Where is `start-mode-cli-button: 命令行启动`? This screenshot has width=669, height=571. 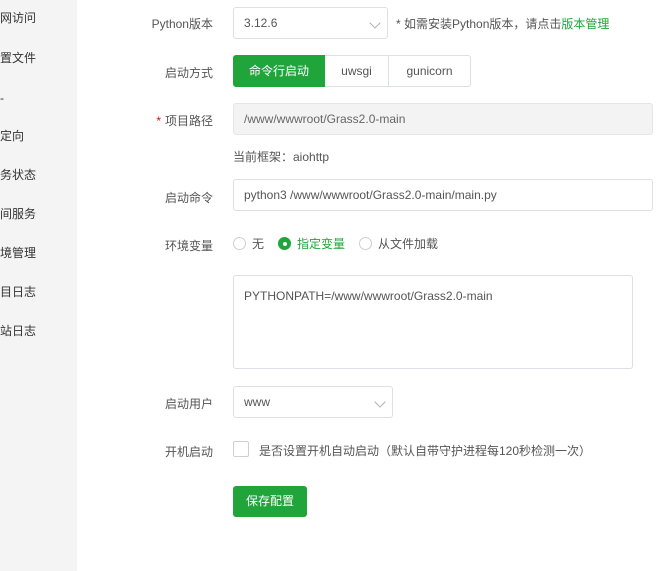 start-mode-cli-button: 命令行启动 is located at coordinates (279, 71).